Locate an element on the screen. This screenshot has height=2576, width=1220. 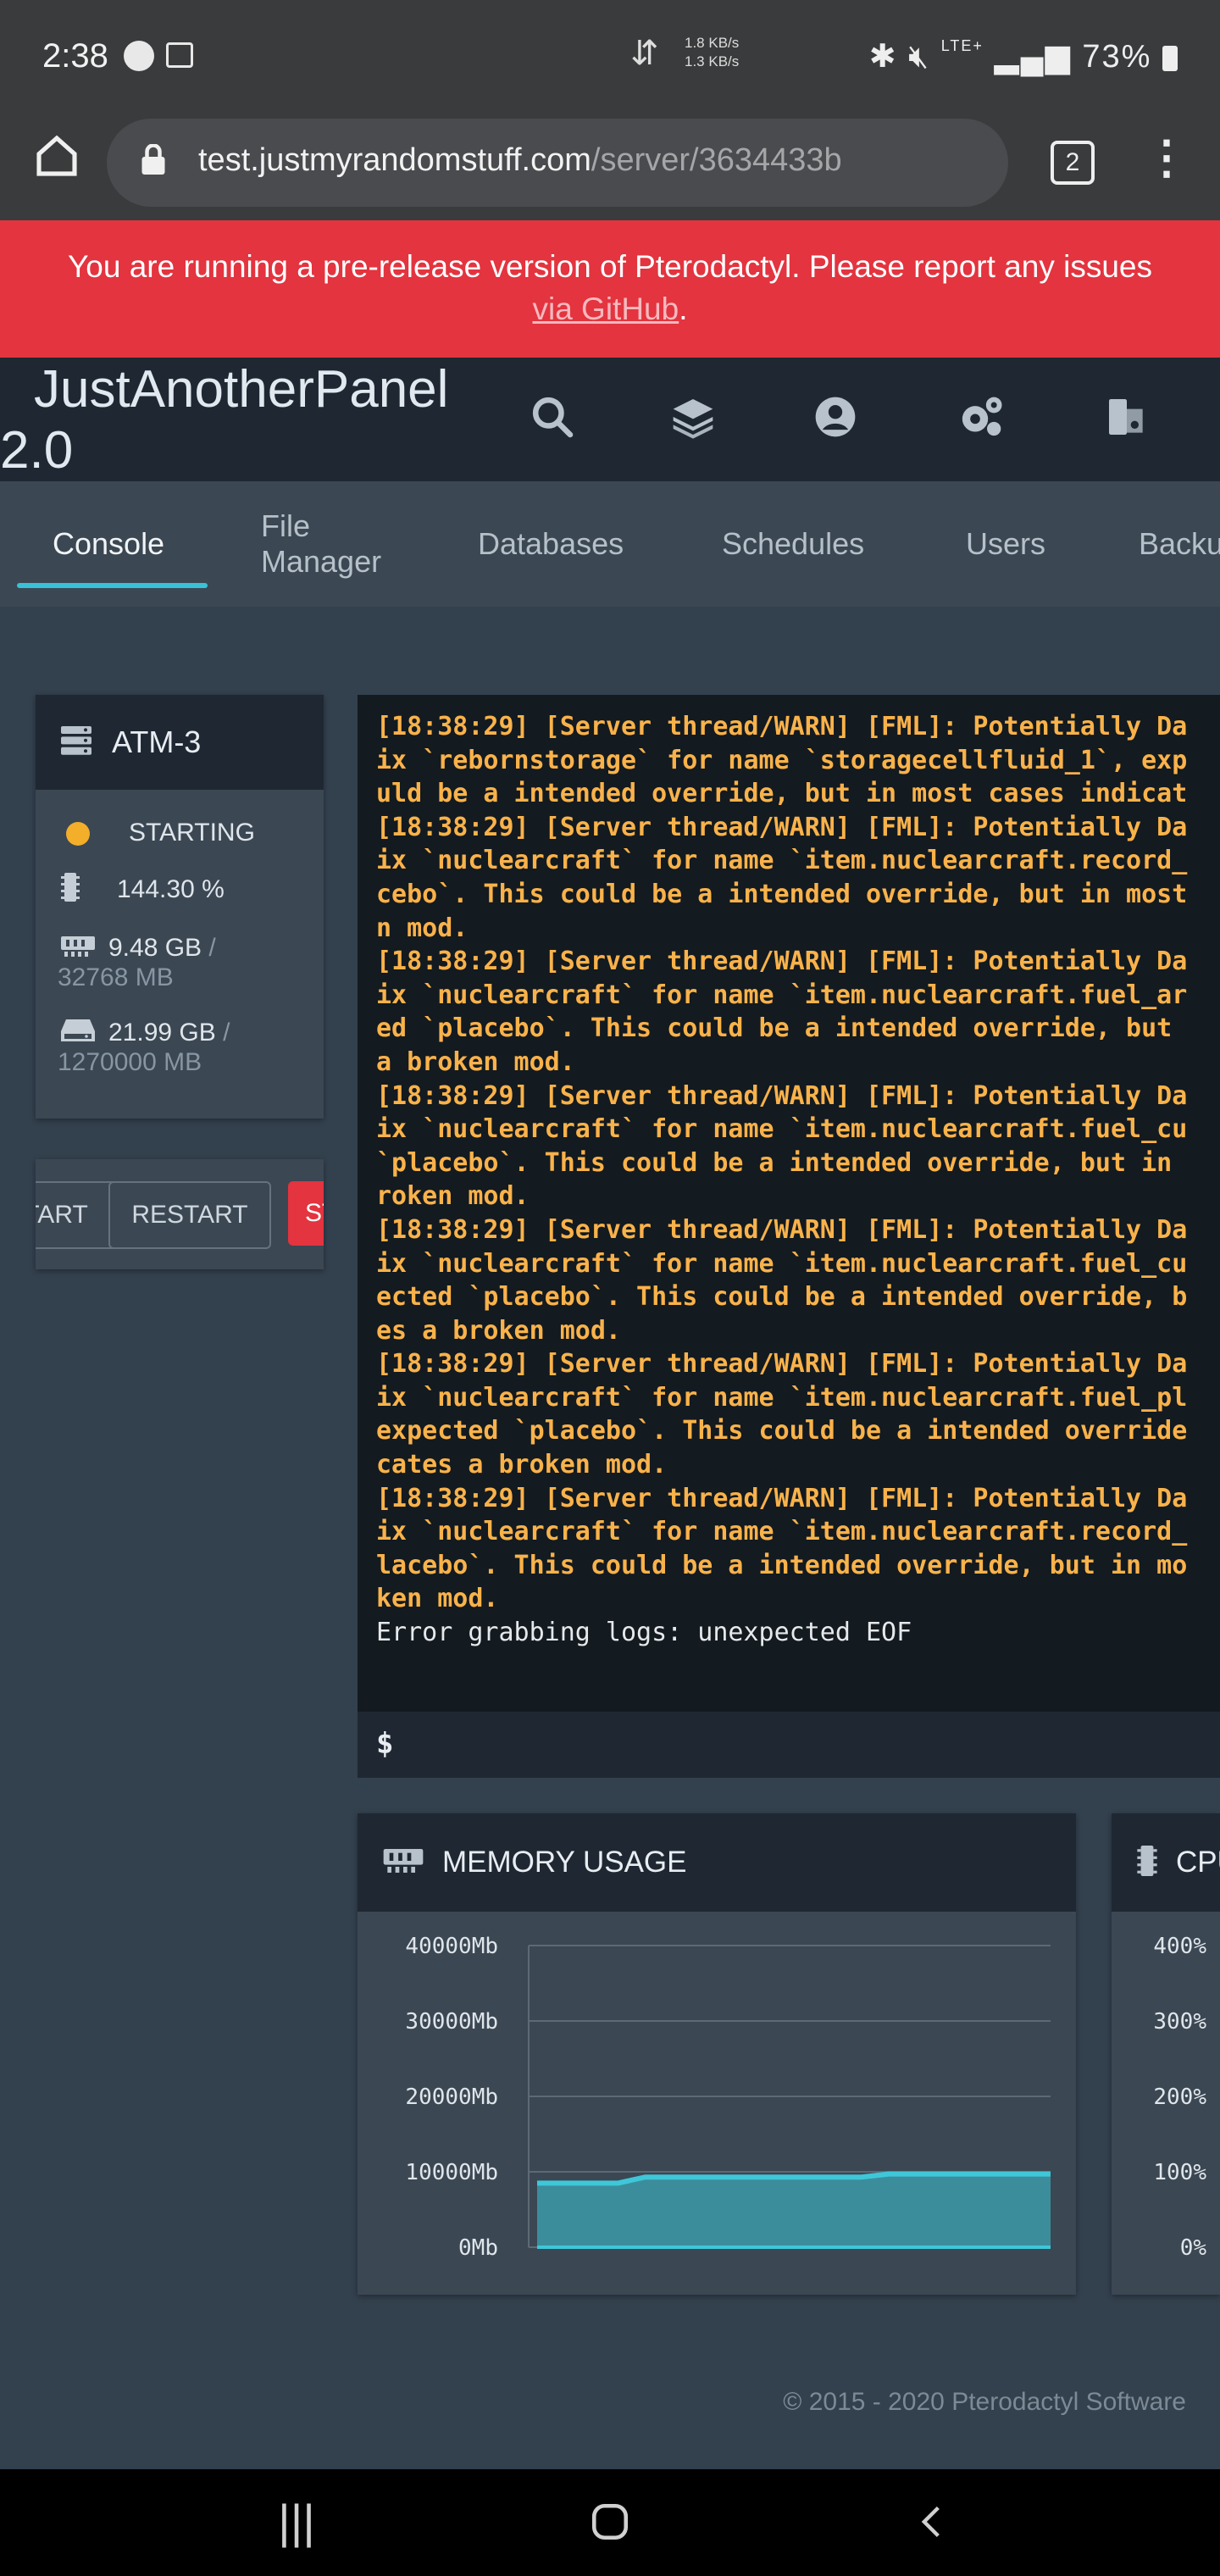
lte-indicator: LTE+ is located at coordinates (962, 45).